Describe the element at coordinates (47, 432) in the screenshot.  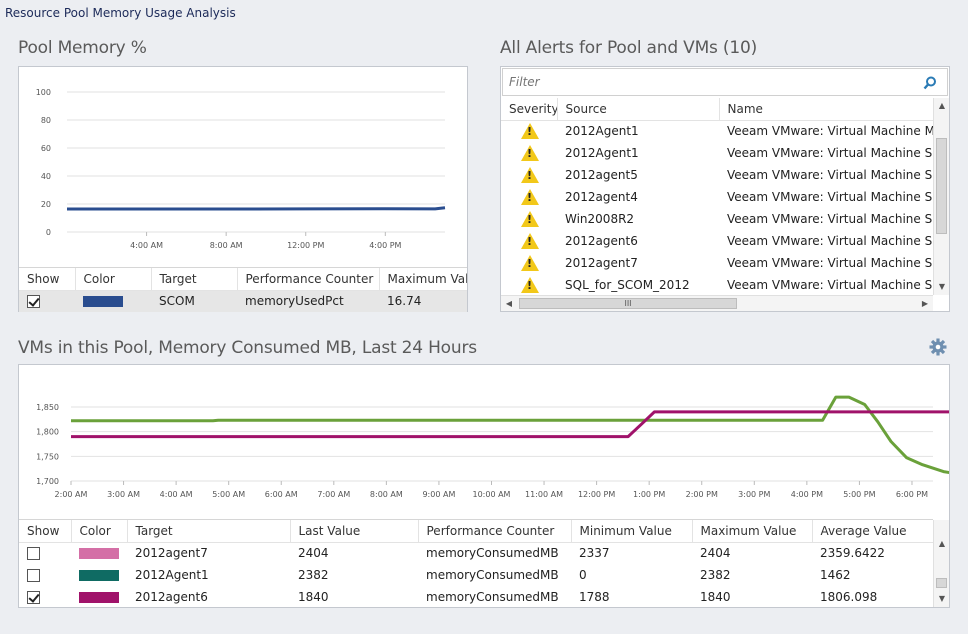
I see `y-tick-label: 1,800` at that location.